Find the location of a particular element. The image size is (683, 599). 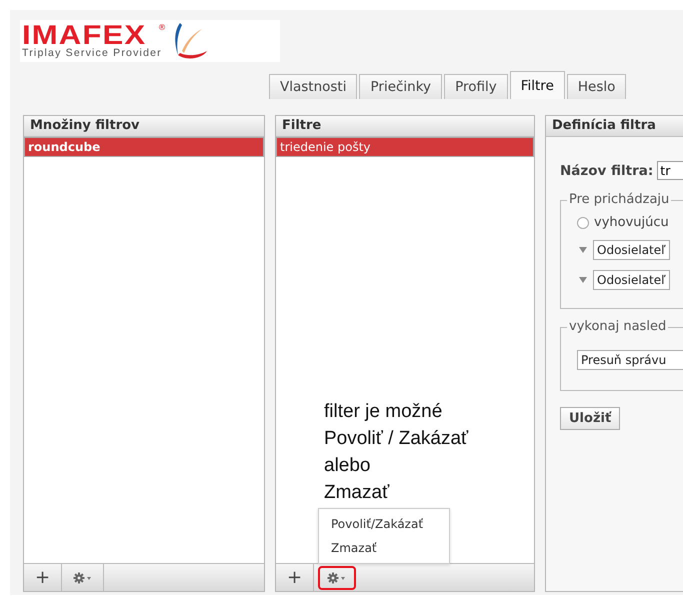

name-field: tr is located at coordinates (670, 170).